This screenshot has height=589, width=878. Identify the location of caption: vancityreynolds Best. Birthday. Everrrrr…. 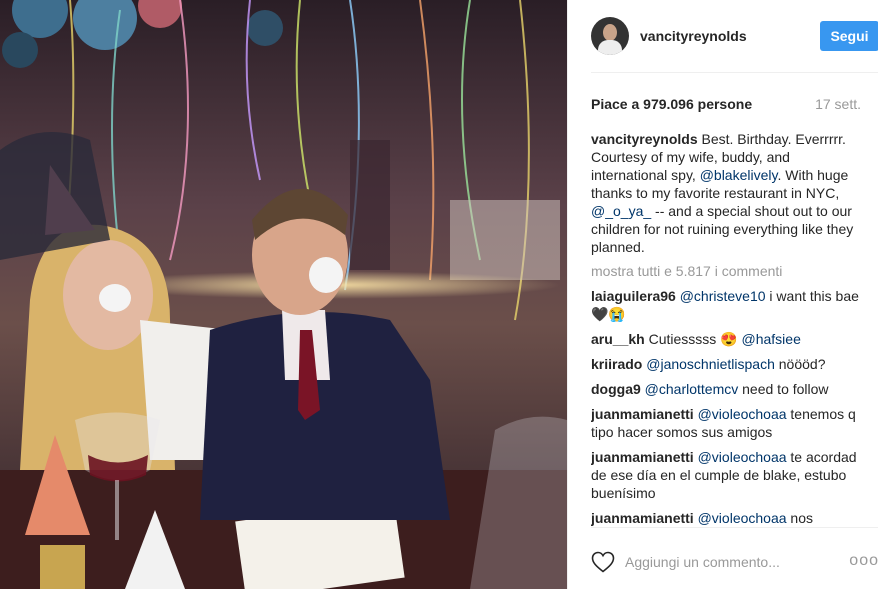
(729, 193).